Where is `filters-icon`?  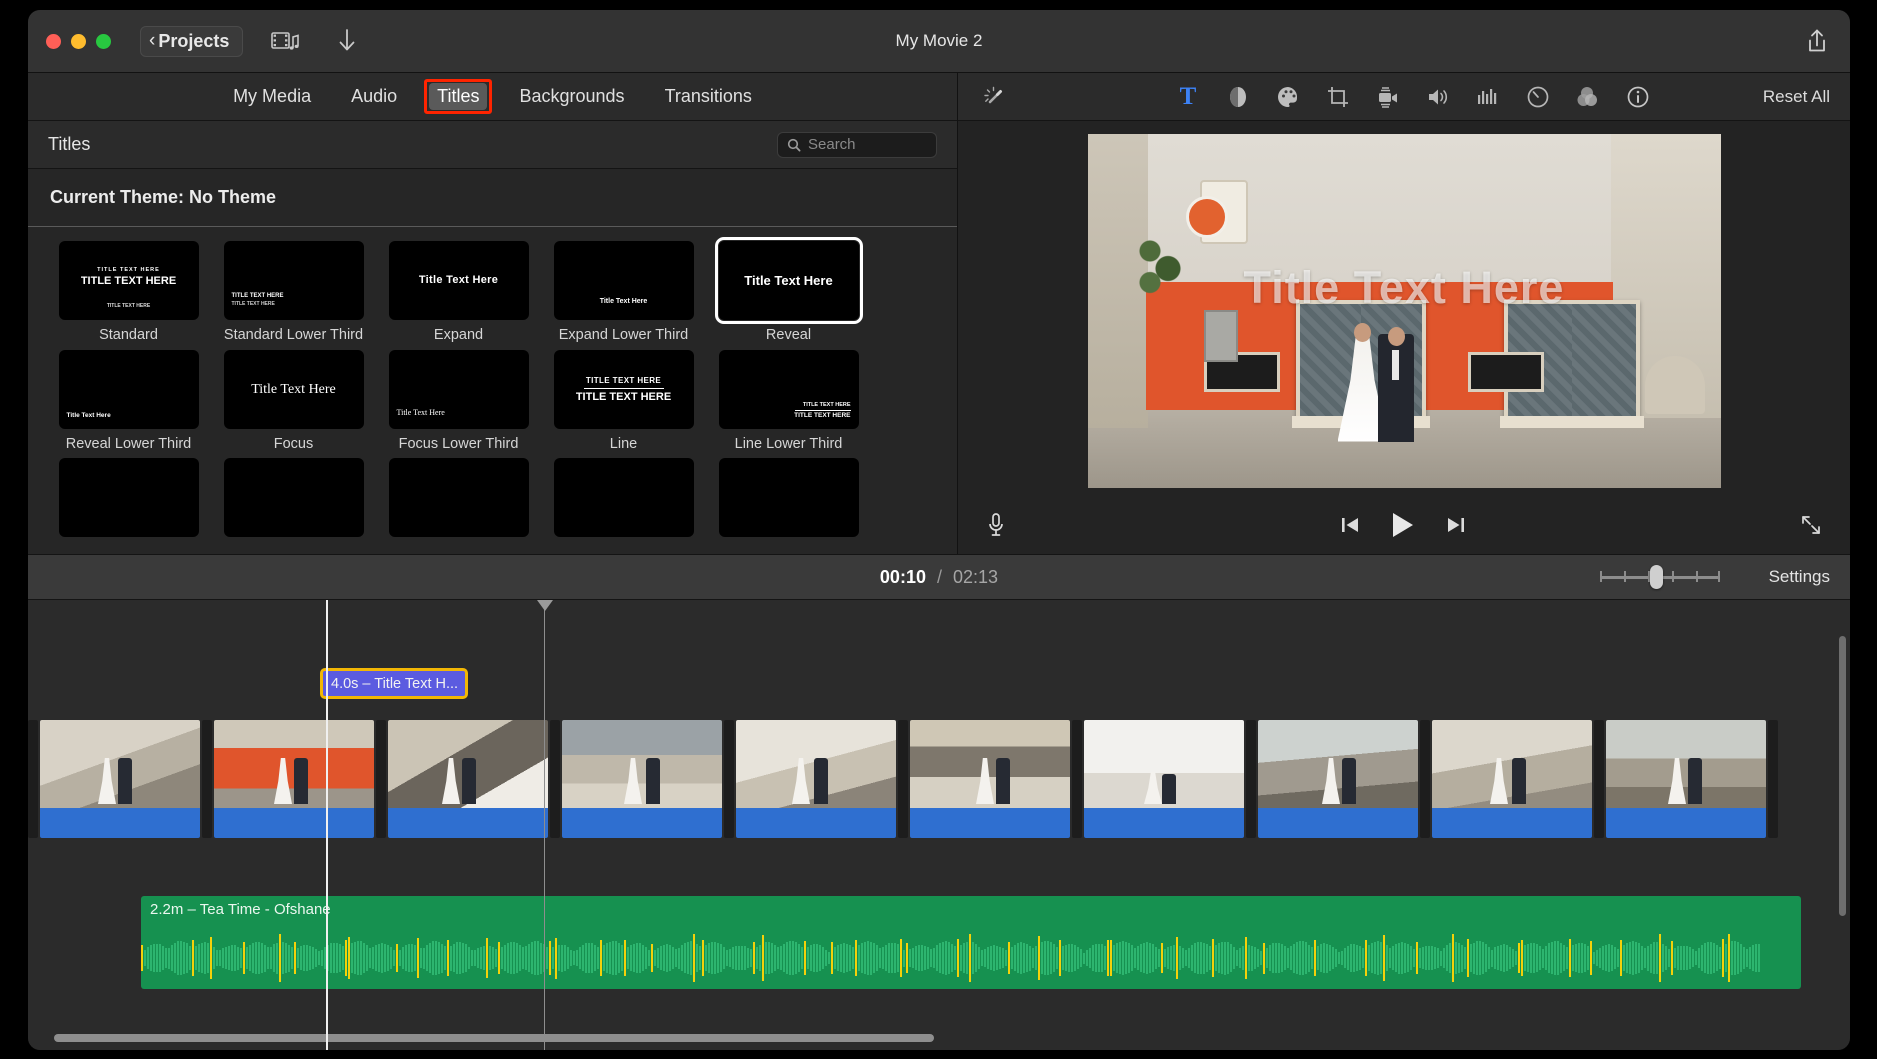
filters-icon is located at coordinates (1588, 97).